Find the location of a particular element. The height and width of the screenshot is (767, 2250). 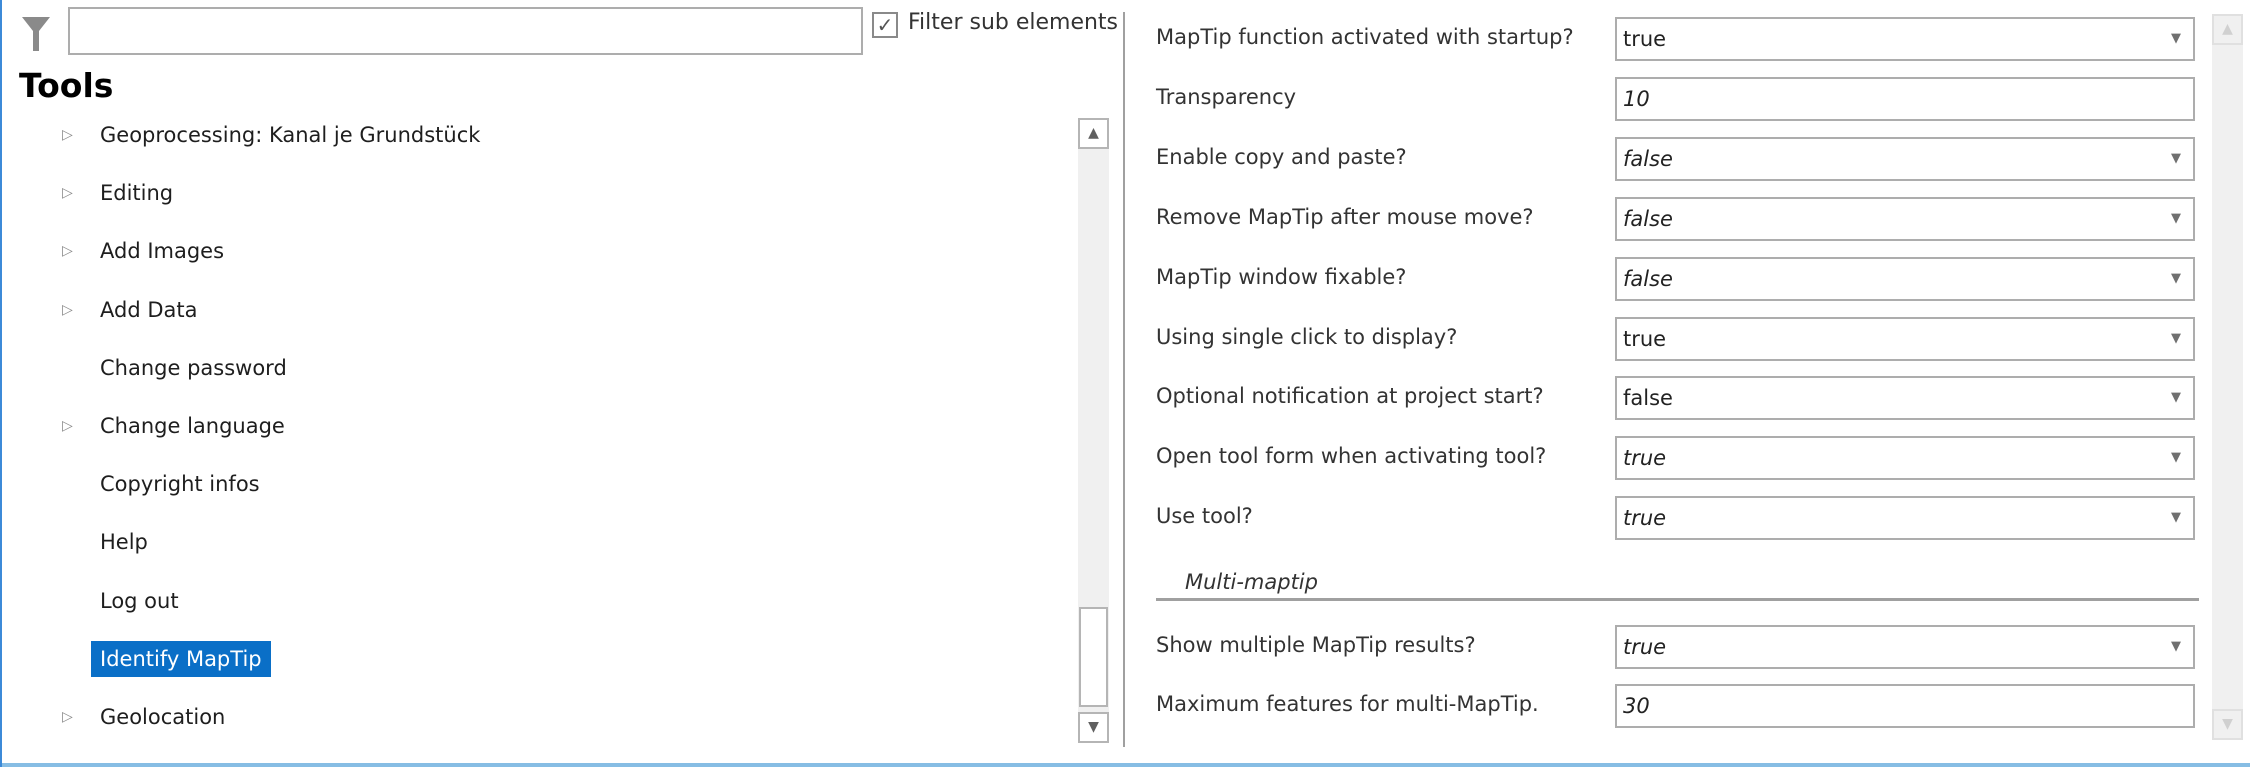

property-label: Enable copy and paste? is located at coordinates (1281, 156).